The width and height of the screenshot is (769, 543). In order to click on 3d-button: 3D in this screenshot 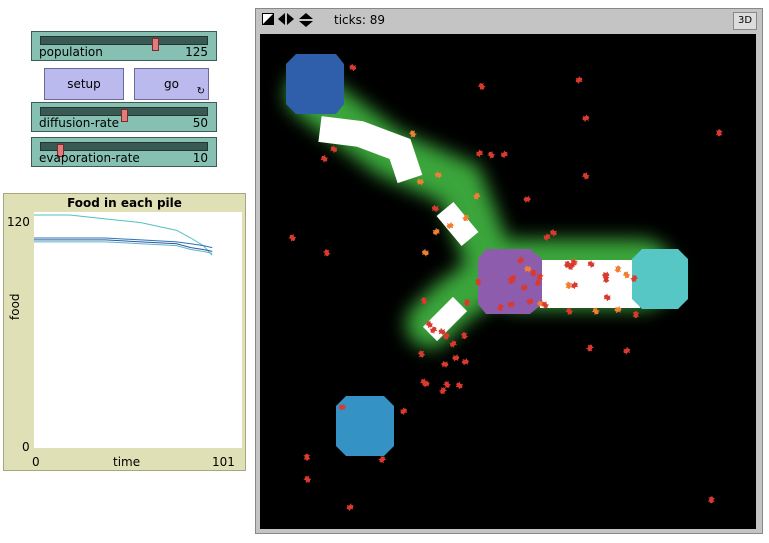, I will do `click(745, 21)`.